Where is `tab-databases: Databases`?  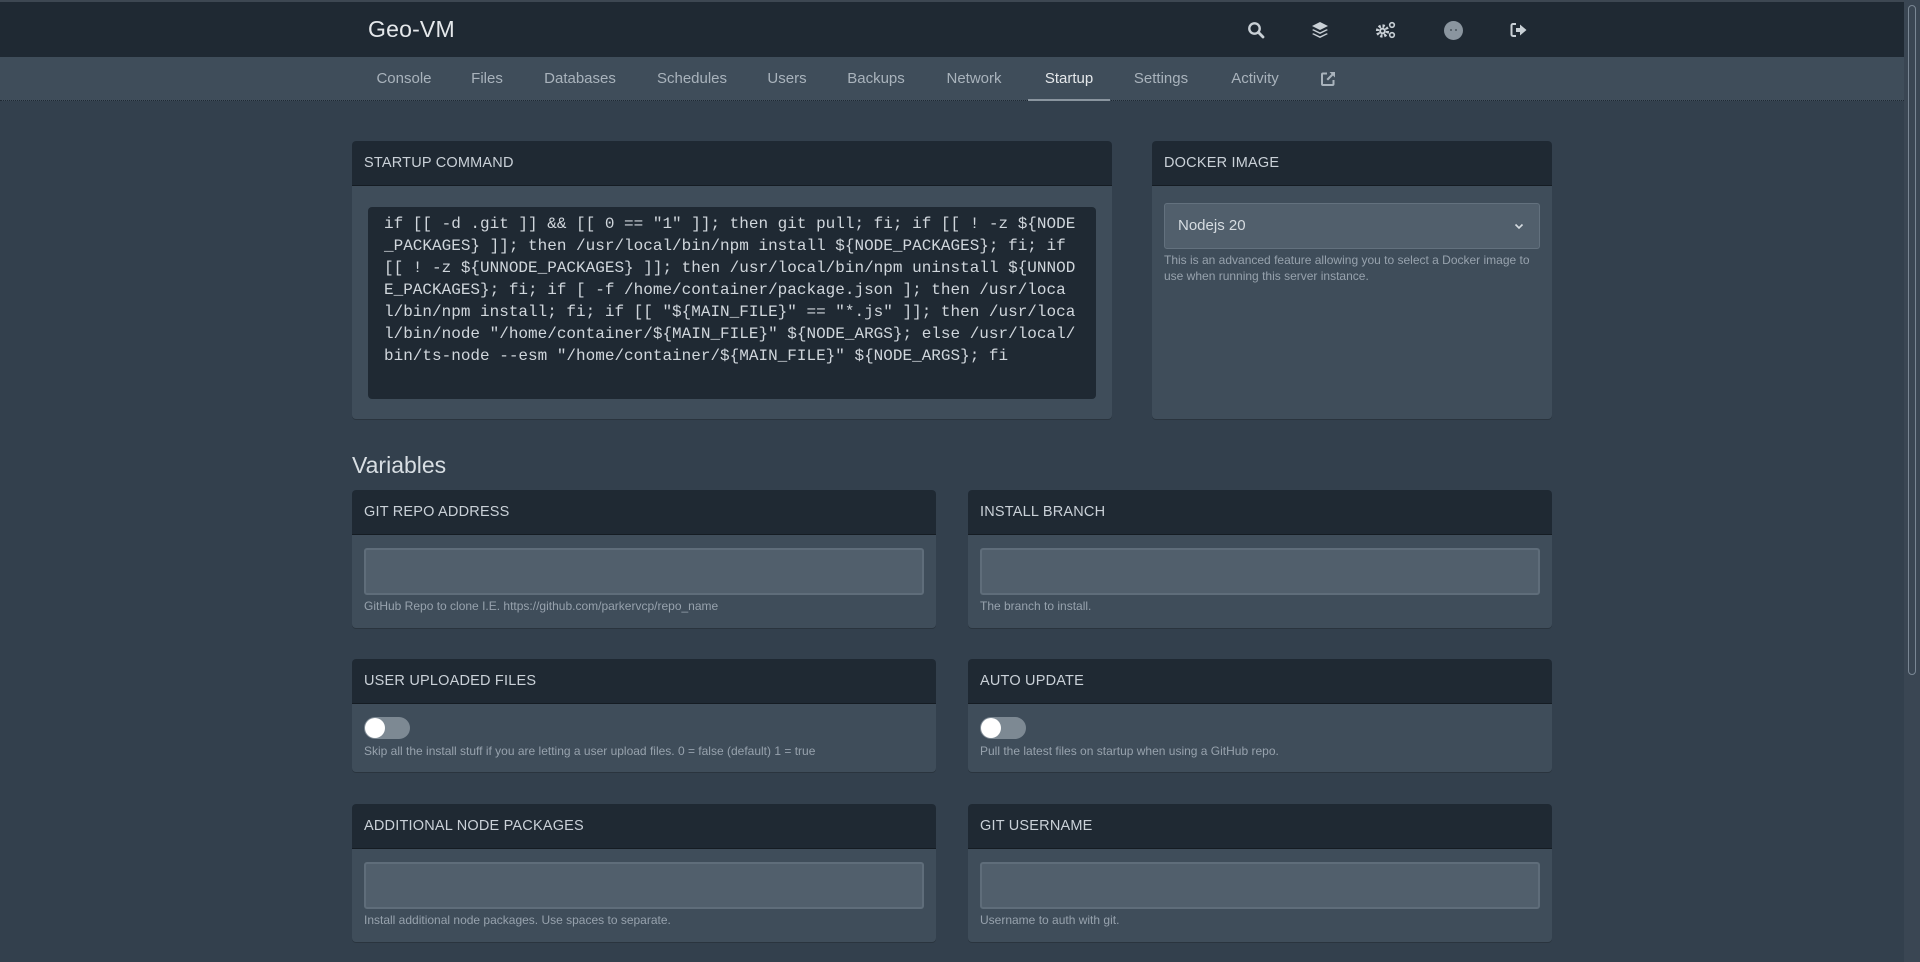
tab-databases: Databases is located at coordinates (580, 79).